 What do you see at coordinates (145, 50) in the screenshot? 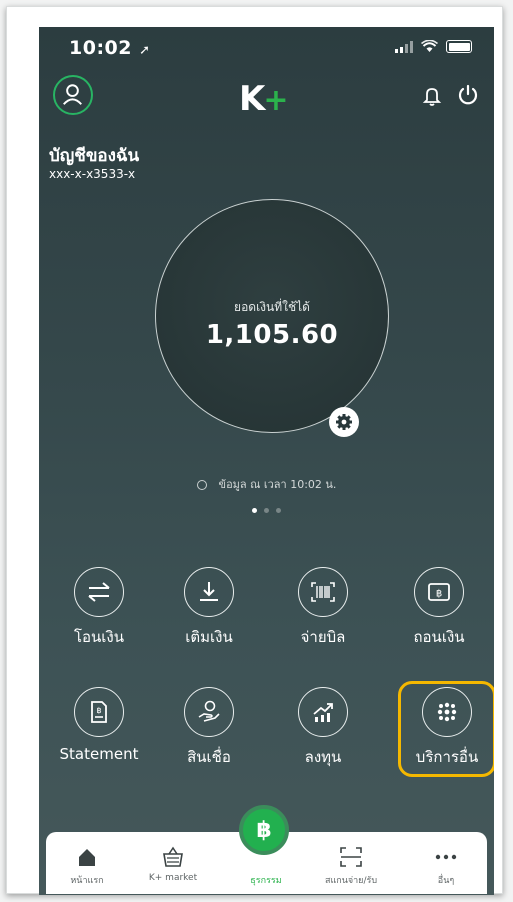
I see `location-arrow-icon: ➚` at bounding box center [145, 50].